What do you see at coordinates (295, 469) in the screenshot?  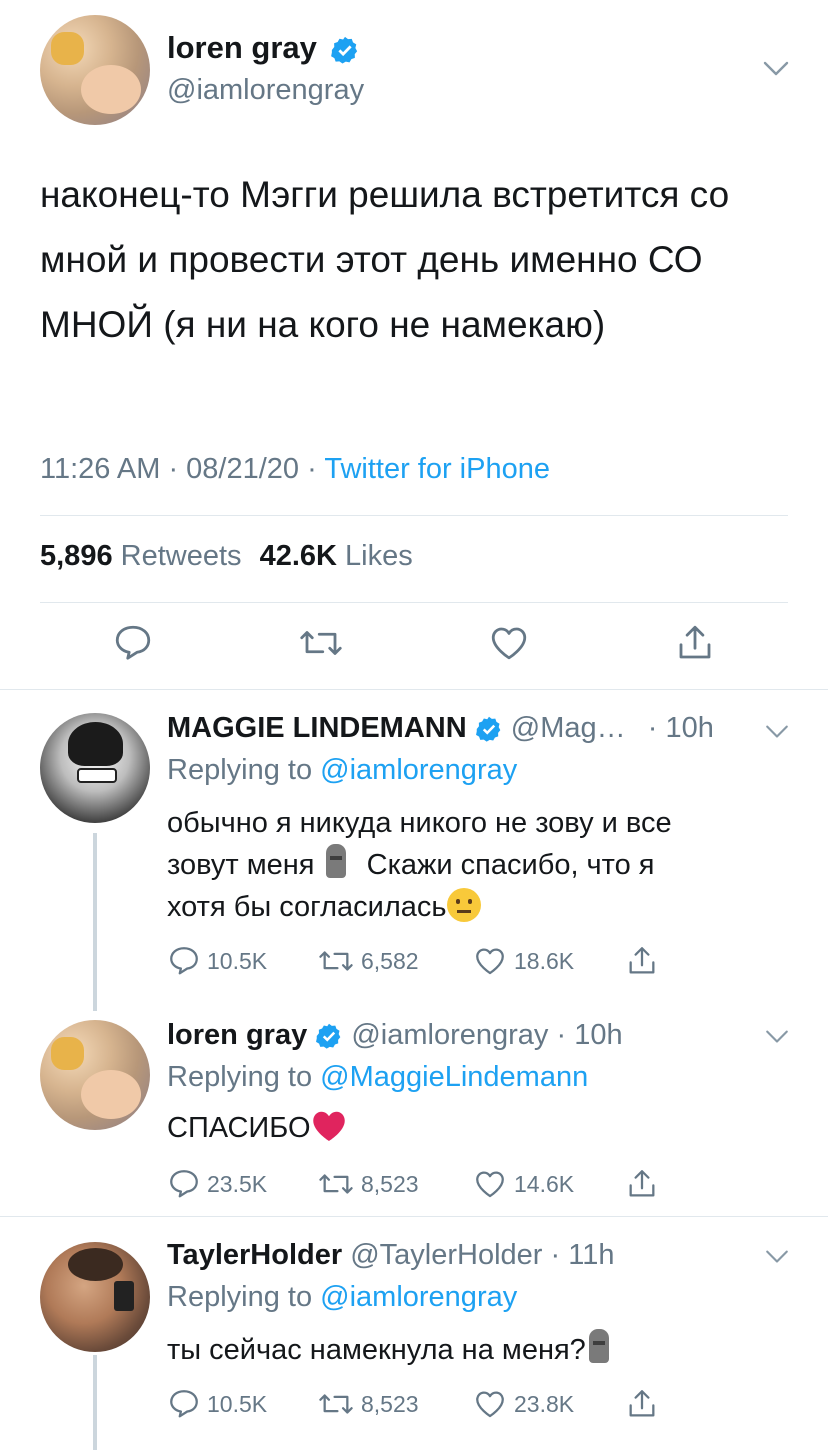 I see `tweet-meta: 11:26 AM · 08/21/20 · Twitter for iPhone` at bounding box center [295, 469].